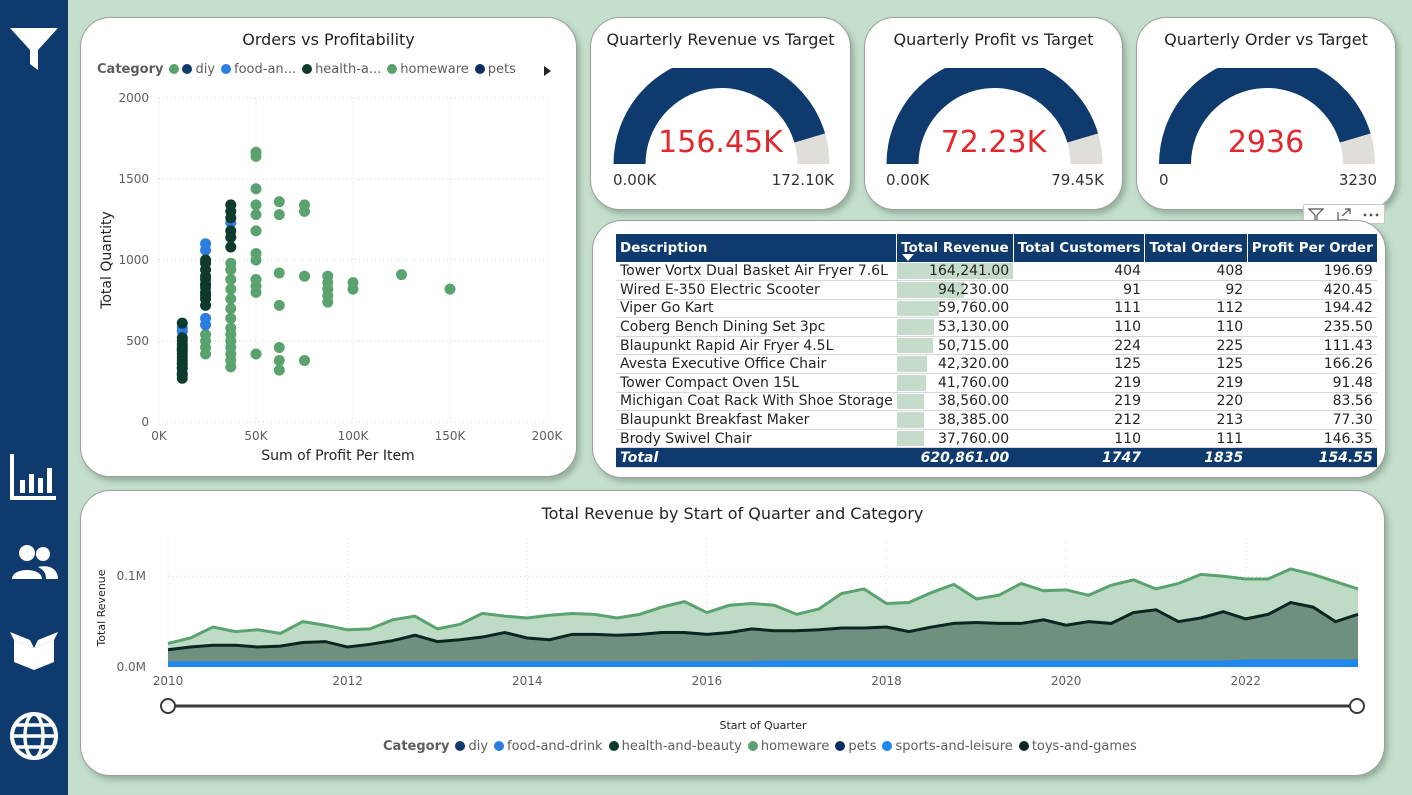 The image size is (1412, 795). I want to click on globe-icon, so click(34, 736).